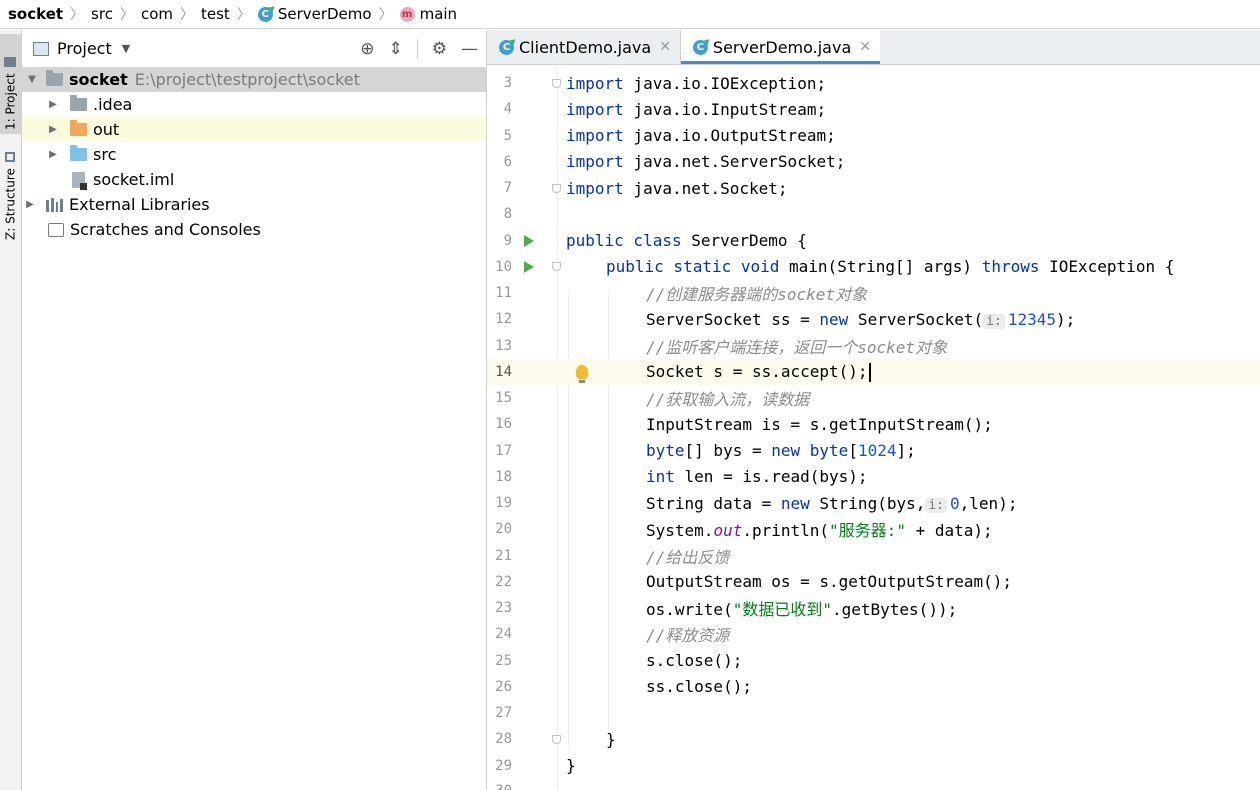  Describe the element at coordinates (834, 319) in the screenshot. I see `code-token: new` at that location.